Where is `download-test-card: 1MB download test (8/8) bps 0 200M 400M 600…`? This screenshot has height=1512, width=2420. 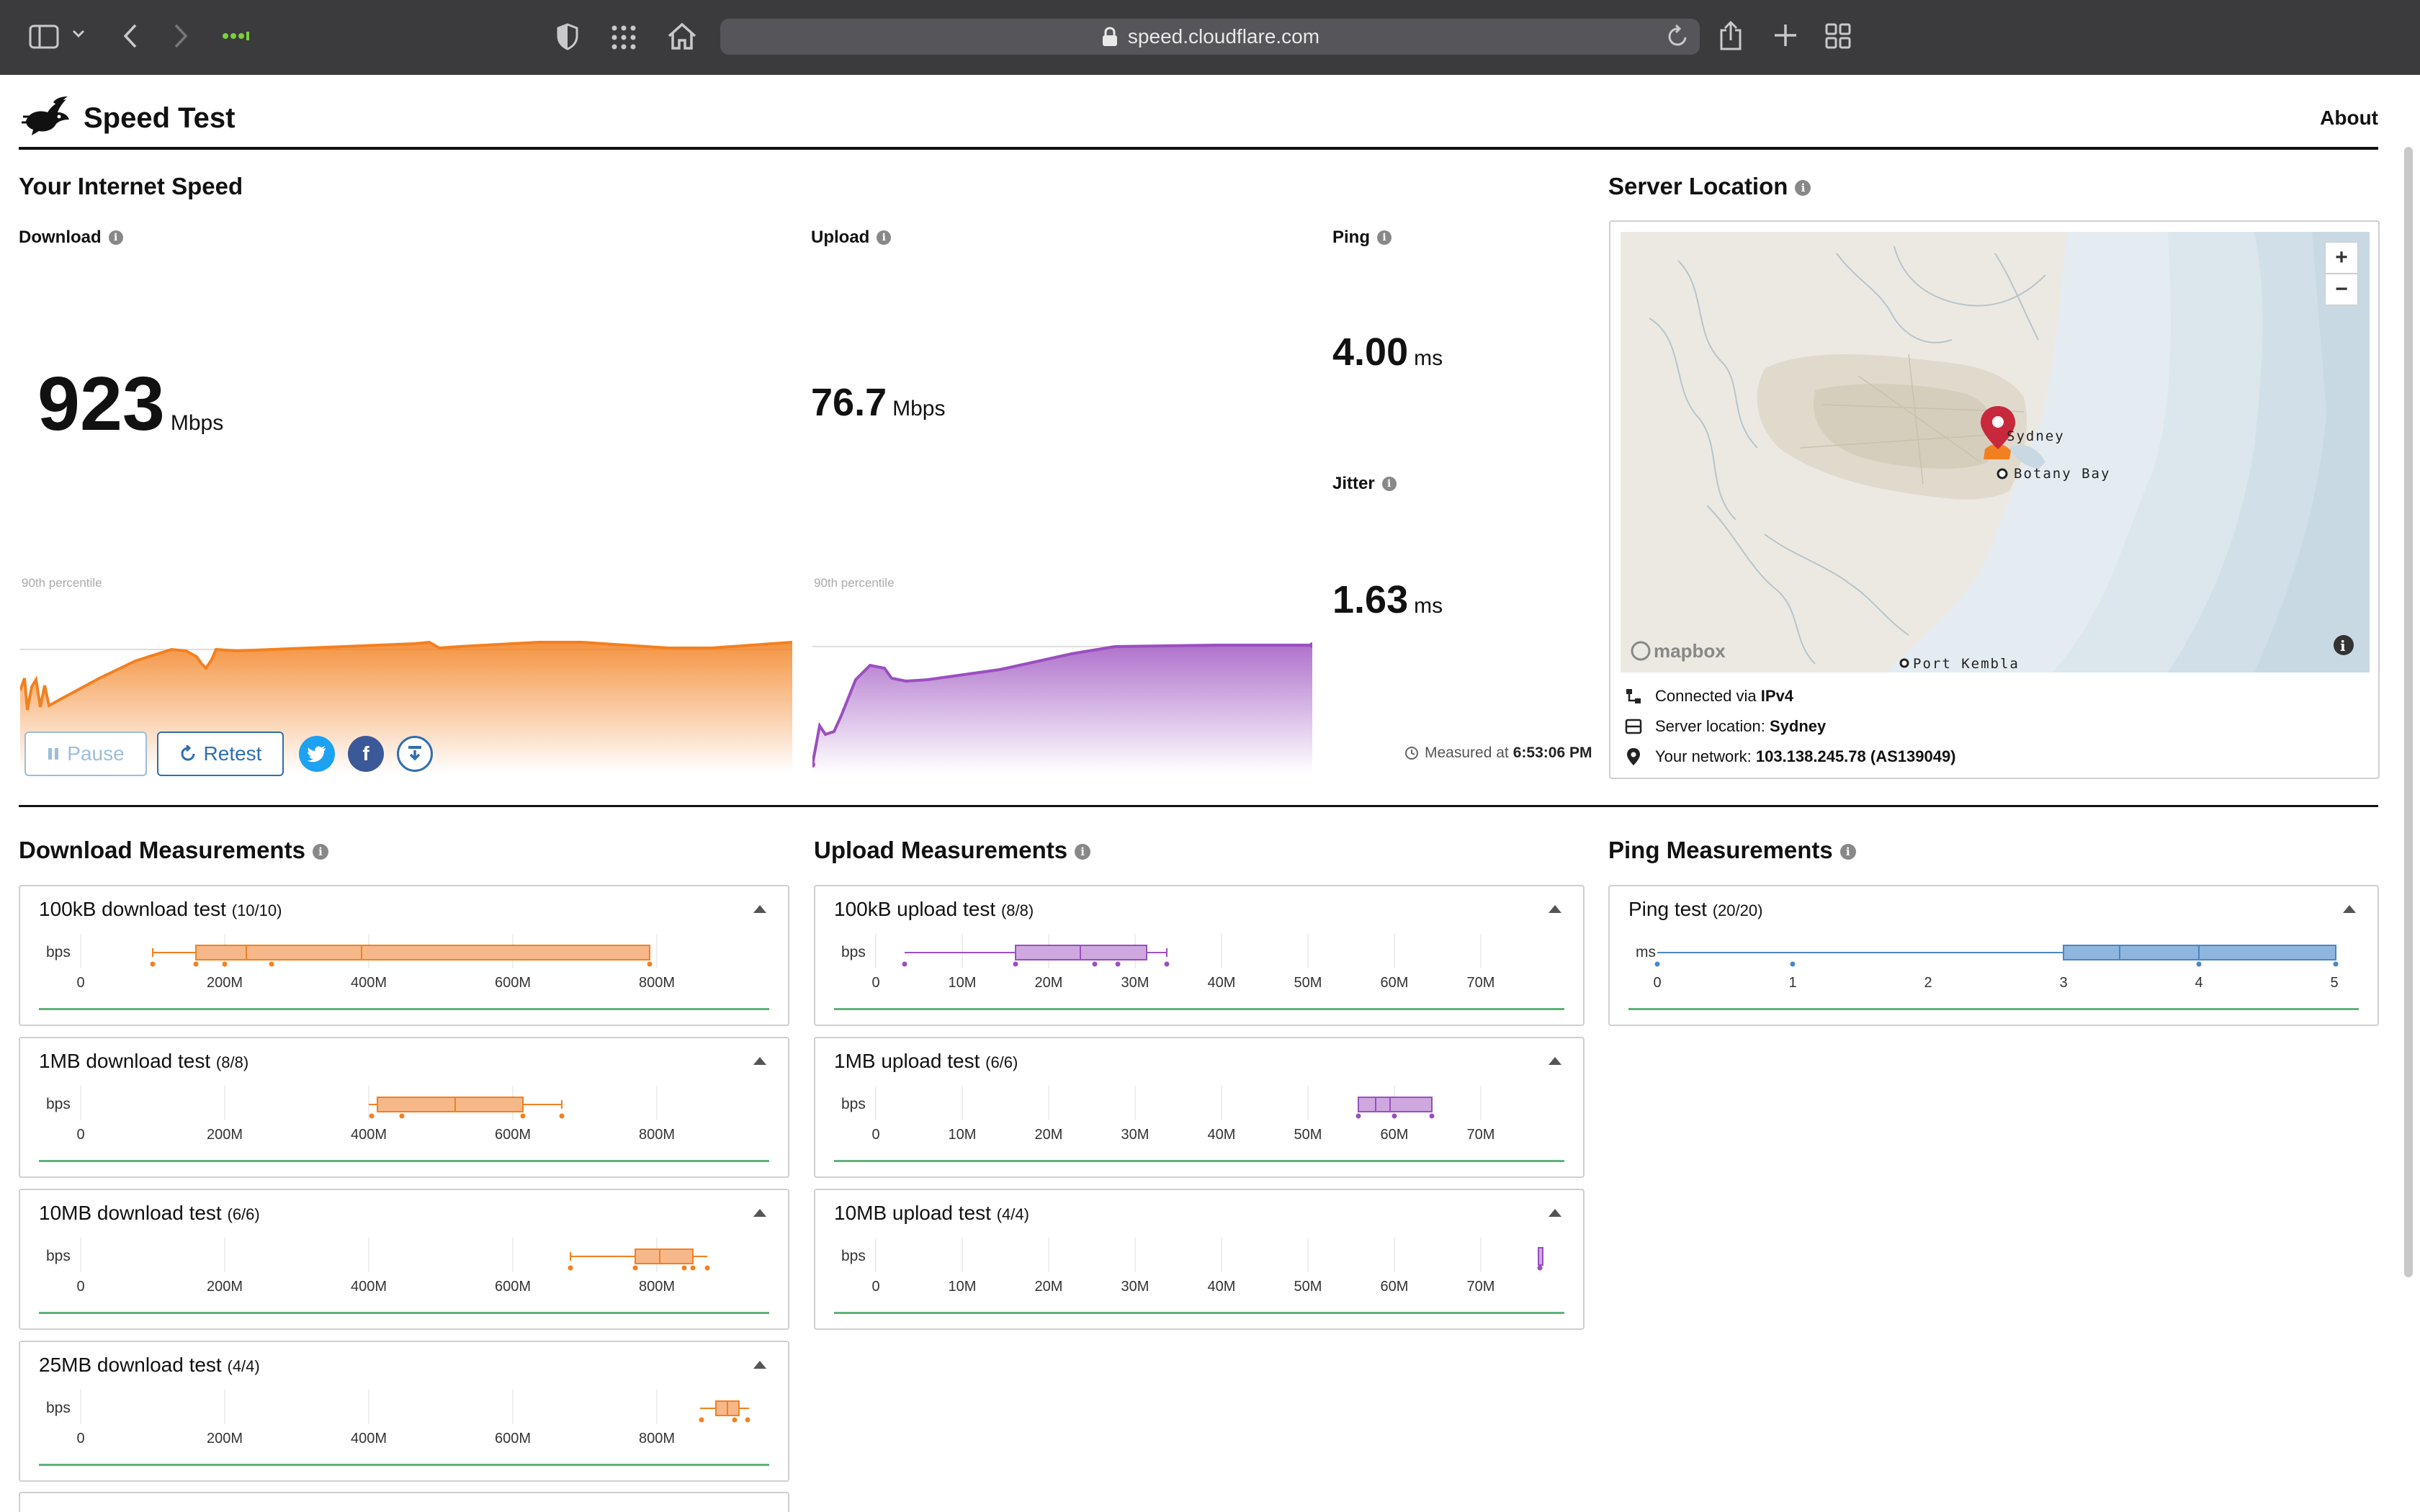
download-test-card: 1MB download test (8/8) bps 0 200M 400M 600… is located at coordinates (404, 1107).